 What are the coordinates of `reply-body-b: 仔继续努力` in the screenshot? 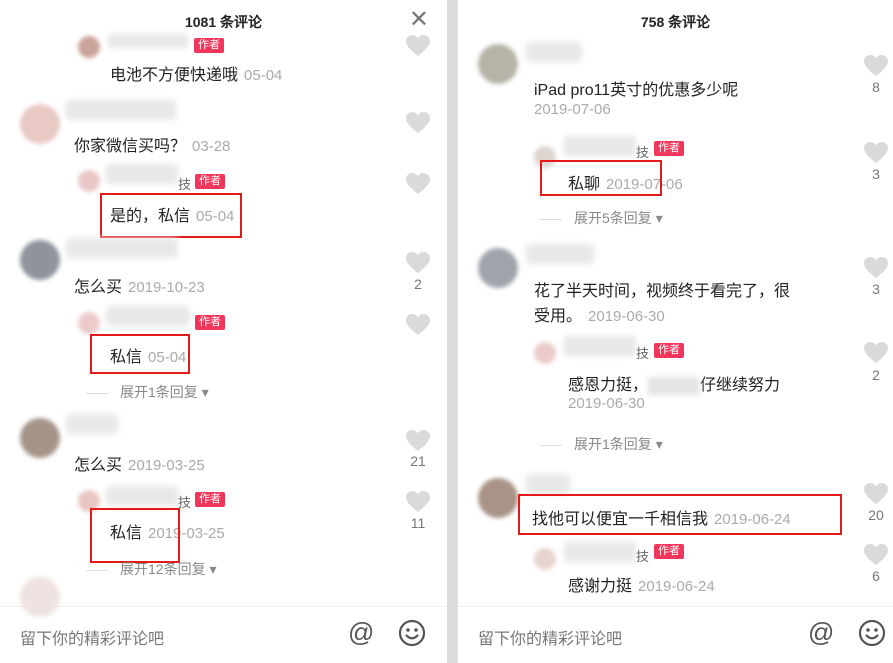 It's located at (740, 385).